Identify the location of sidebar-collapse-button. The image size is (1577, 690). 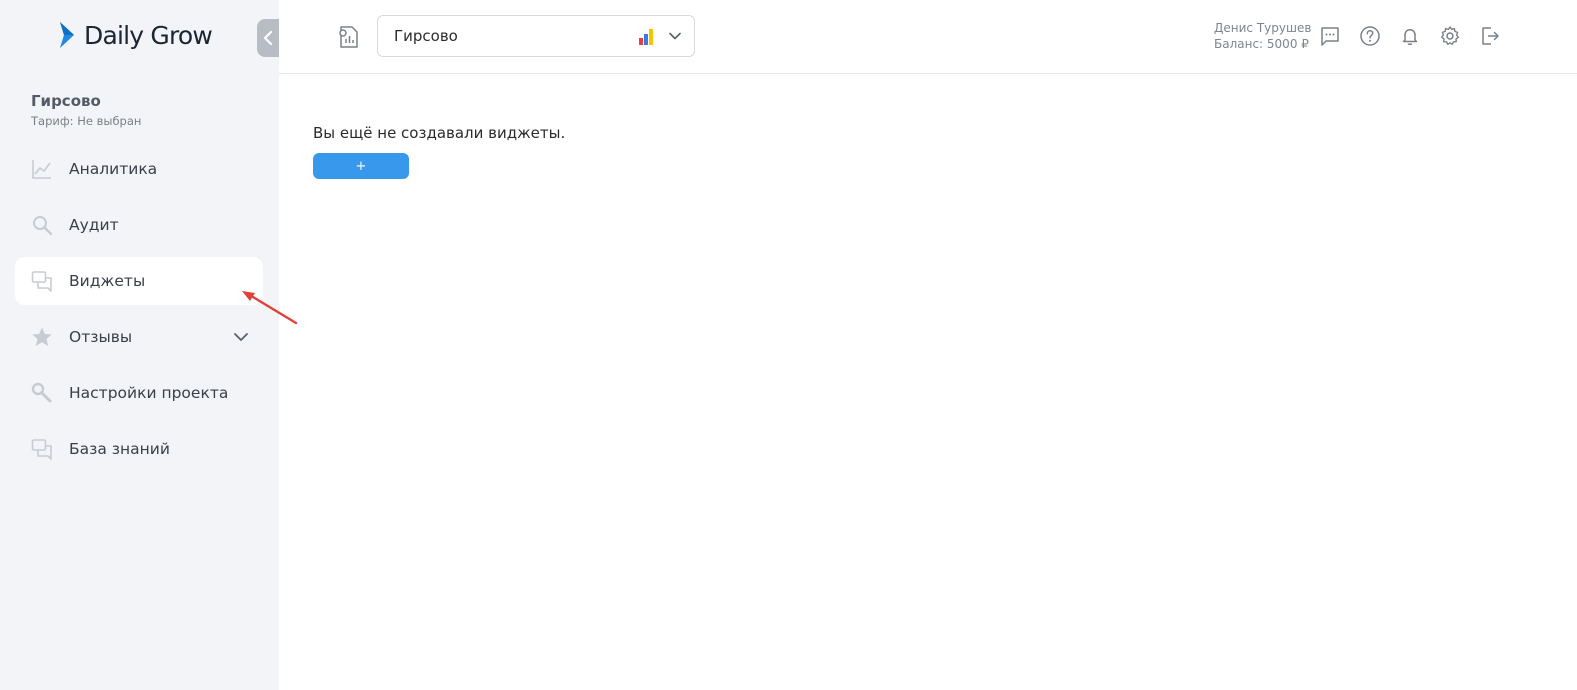
(268, 38).